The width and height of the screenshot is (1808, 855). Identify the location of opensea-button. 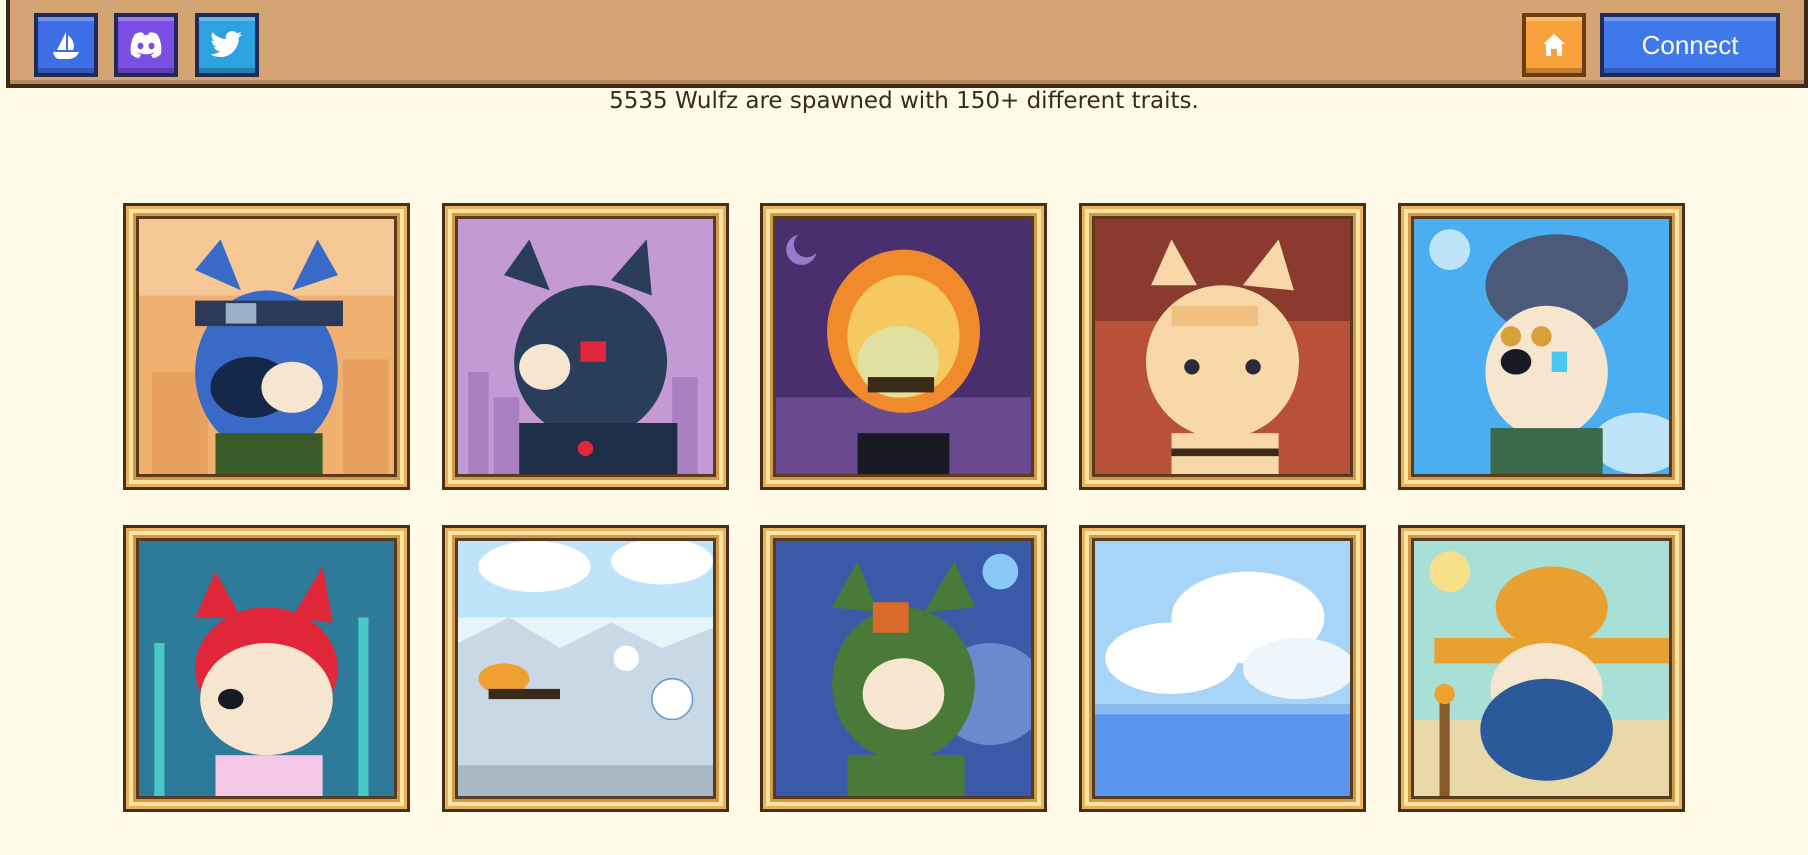
(66, 45).